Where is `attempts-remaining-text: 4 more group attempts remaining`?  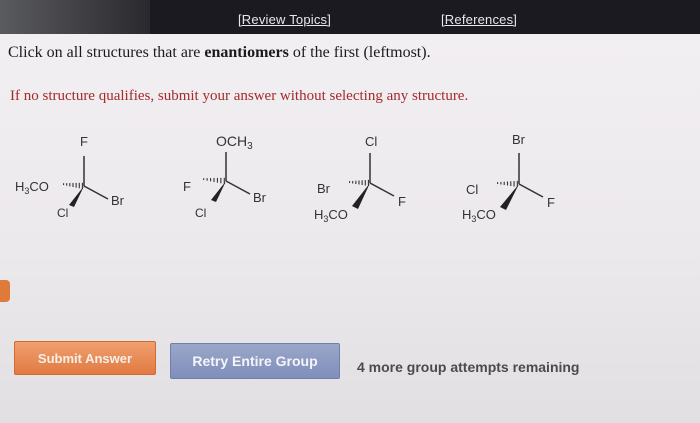 attempts-remaining-text: 4 more group attempts remaining is located at coordinates (468, 367).